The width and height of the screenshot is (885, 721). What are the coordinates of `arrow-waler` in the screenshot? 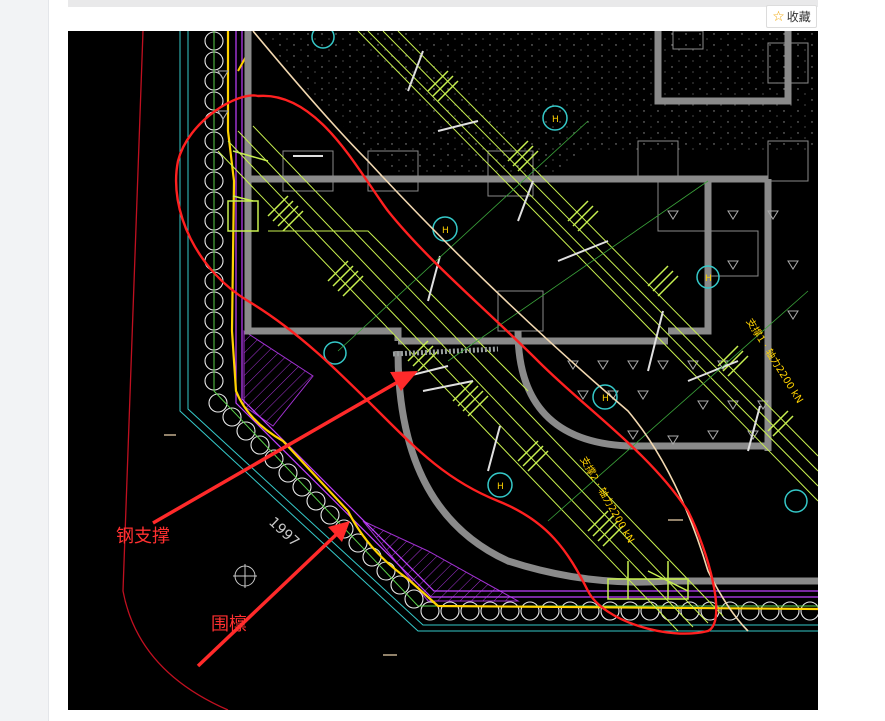 It's located at (273, 594).